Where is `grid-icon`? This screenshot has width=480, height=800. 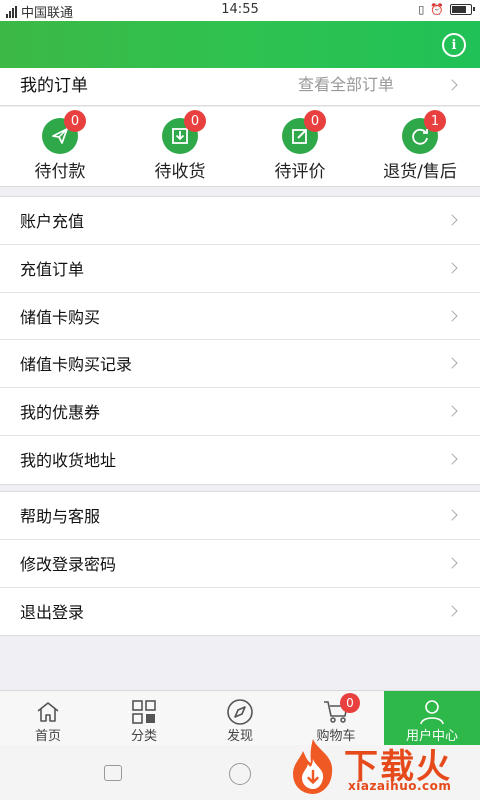
grid-icon is located at coordinates (144, 712).